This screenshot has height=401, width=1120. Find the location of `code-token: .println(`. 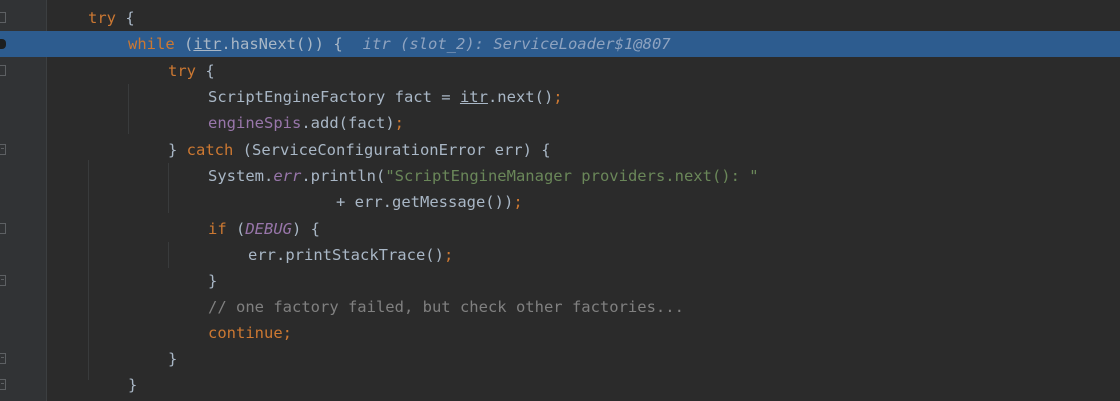

code-token: .println( is located at coordinates (343, 176).